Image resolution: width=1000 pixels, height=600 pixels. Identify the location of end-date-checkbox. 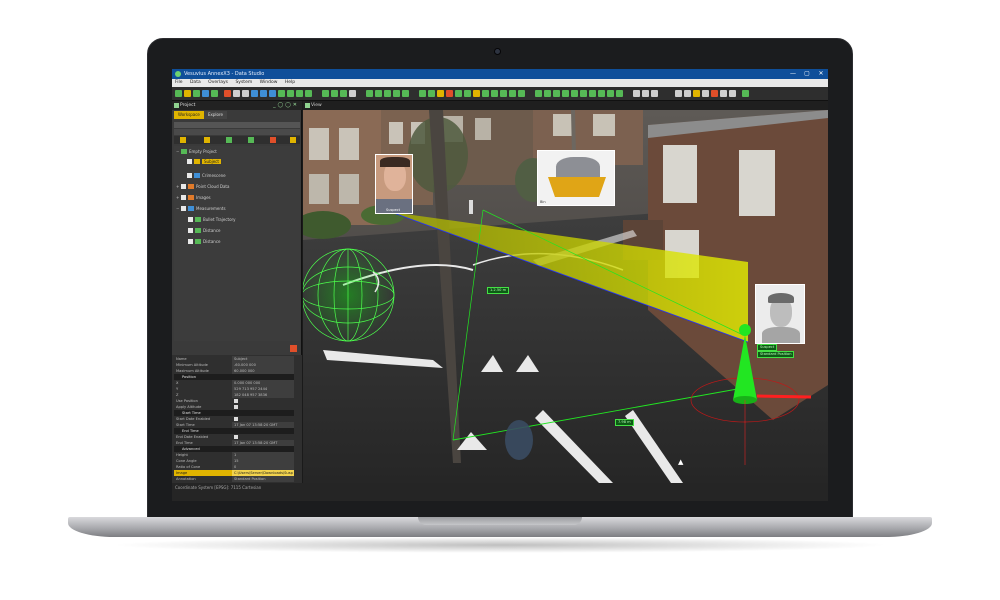
(236, 437).